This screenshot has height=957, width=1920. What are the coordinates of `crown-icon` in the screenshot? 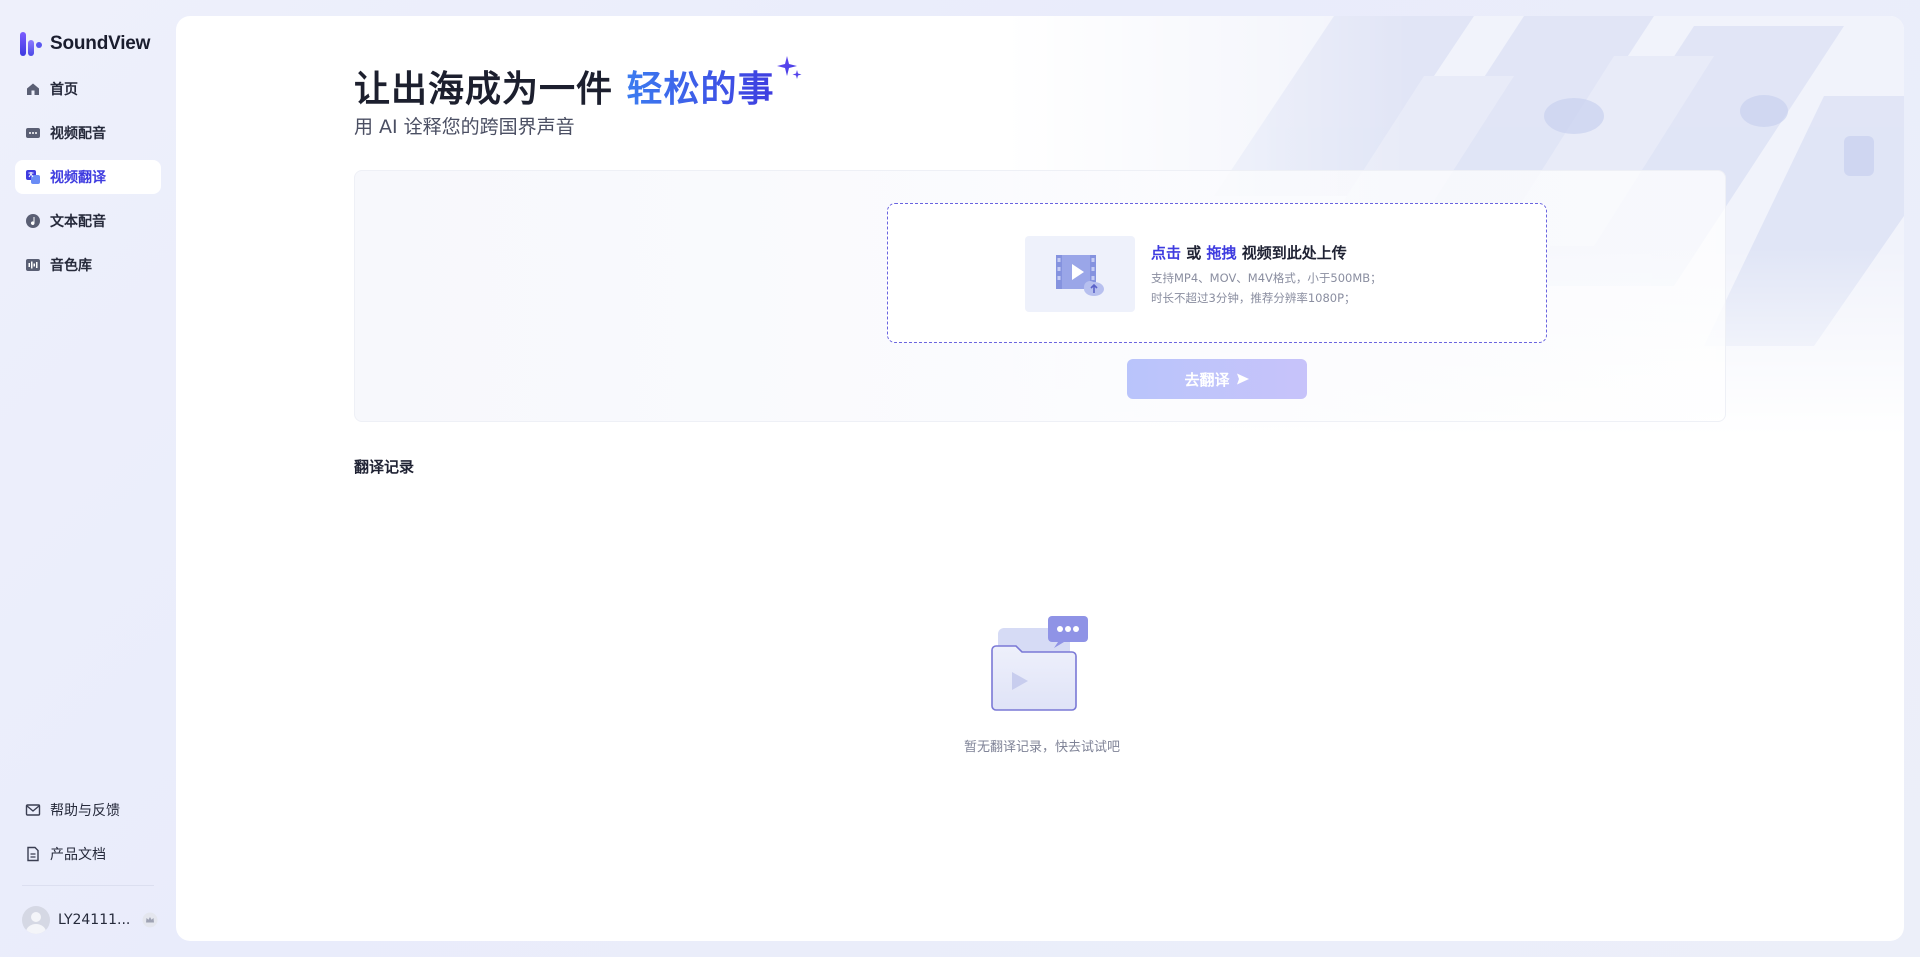 It's located at (150, 920).